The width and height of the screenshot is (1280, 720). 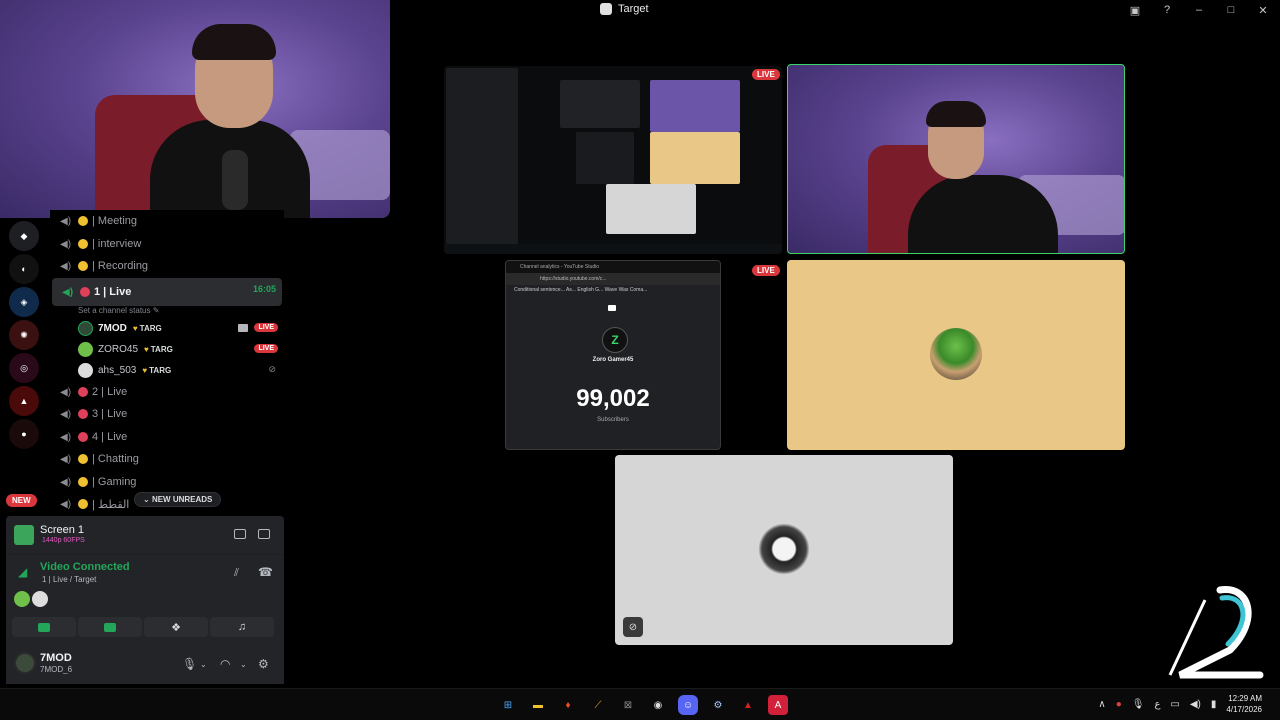 What do you see at coordinates (167, 437) in the screenshot?
I see `voice-channel-4-live: ◀) 4 | Live` at bounding box center [167, 437].